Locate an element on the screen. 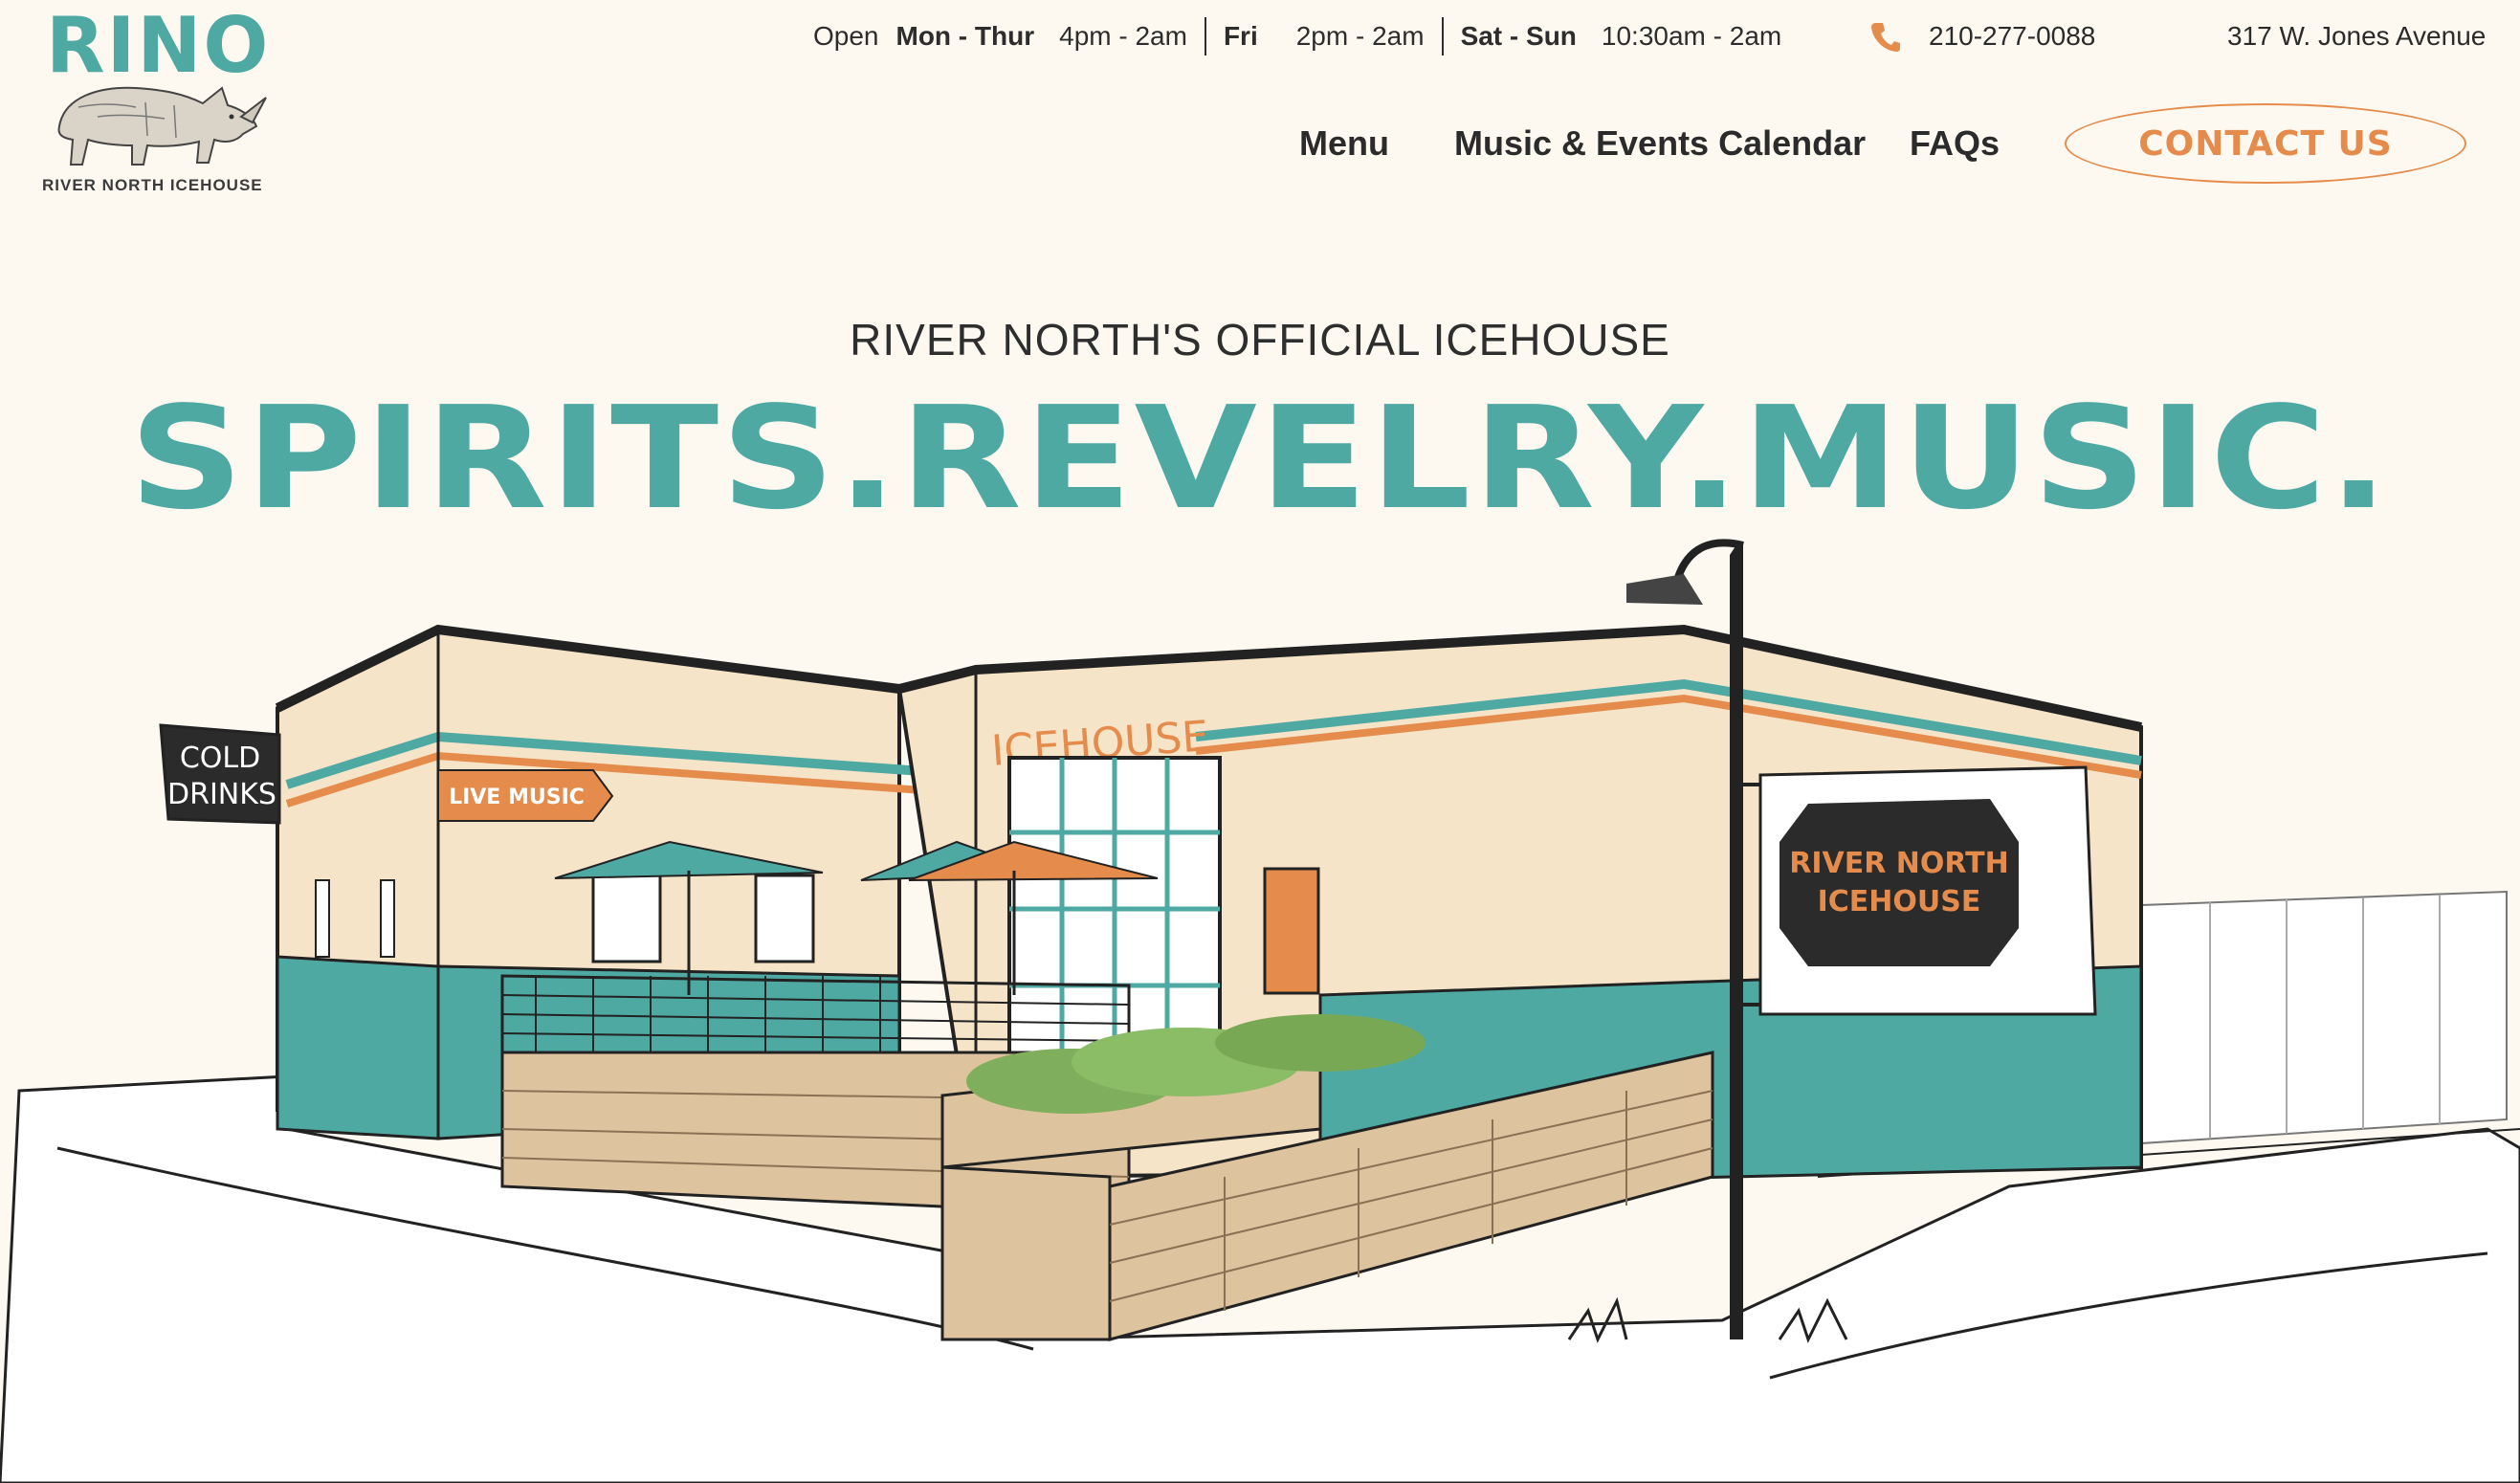 The height and width of the screenshot is (1483, 2520). hours-open-label: Open is located at coordinates (846, 36).